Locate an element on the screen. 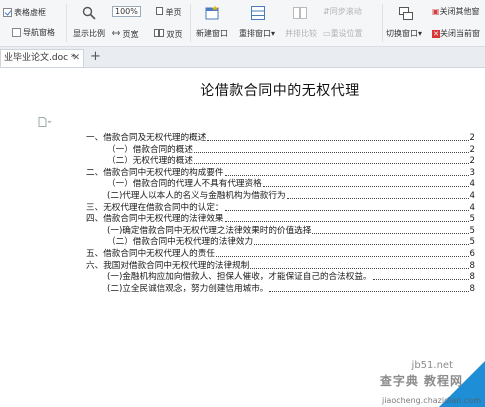 The width and height of the screenshot is (485, 407). toc-entry: (二)立全民诚信观念，努力创建信用城市。 8 is located at coordinates (291, 289).